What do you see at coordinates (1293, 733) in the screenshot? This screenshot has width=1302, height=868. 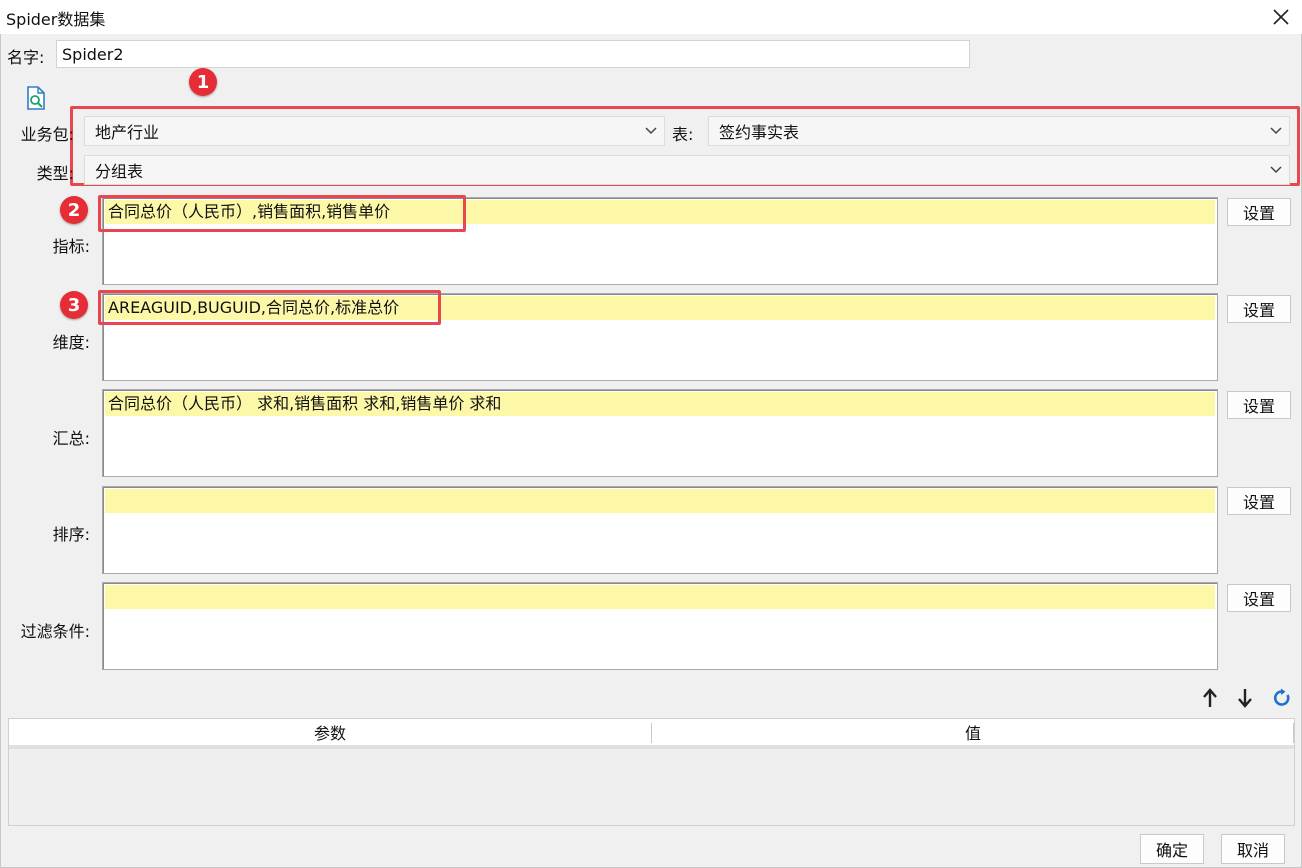 I see `column-divider` at bounding box center [1293, 733].